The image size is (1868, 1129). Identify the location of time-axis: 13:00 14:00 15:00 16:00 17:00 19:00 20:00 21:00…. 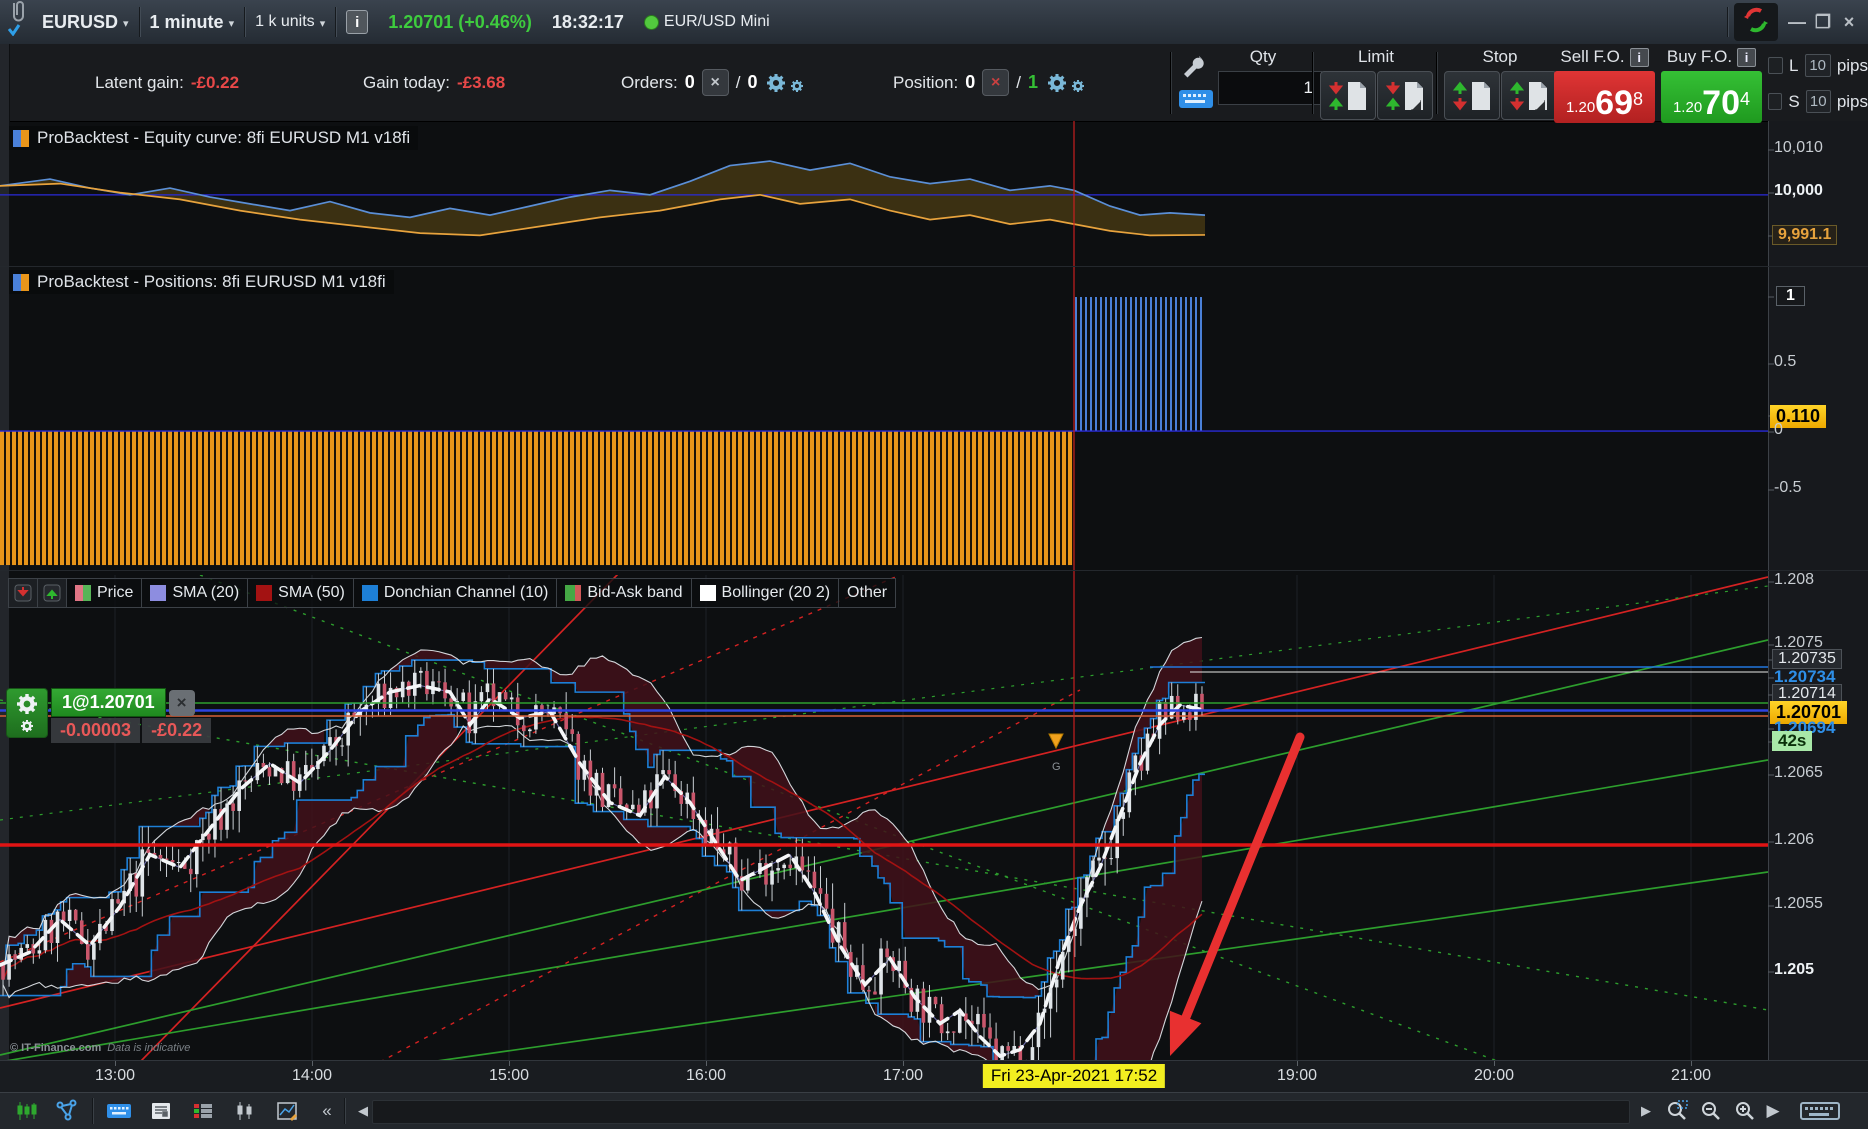
(934, 1076).